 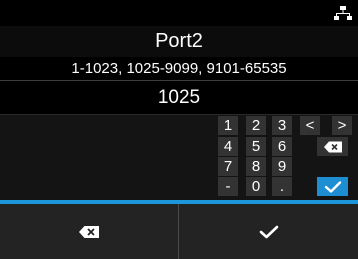 I want to click on cursor-left-key: <, so click(x=310, y=125).